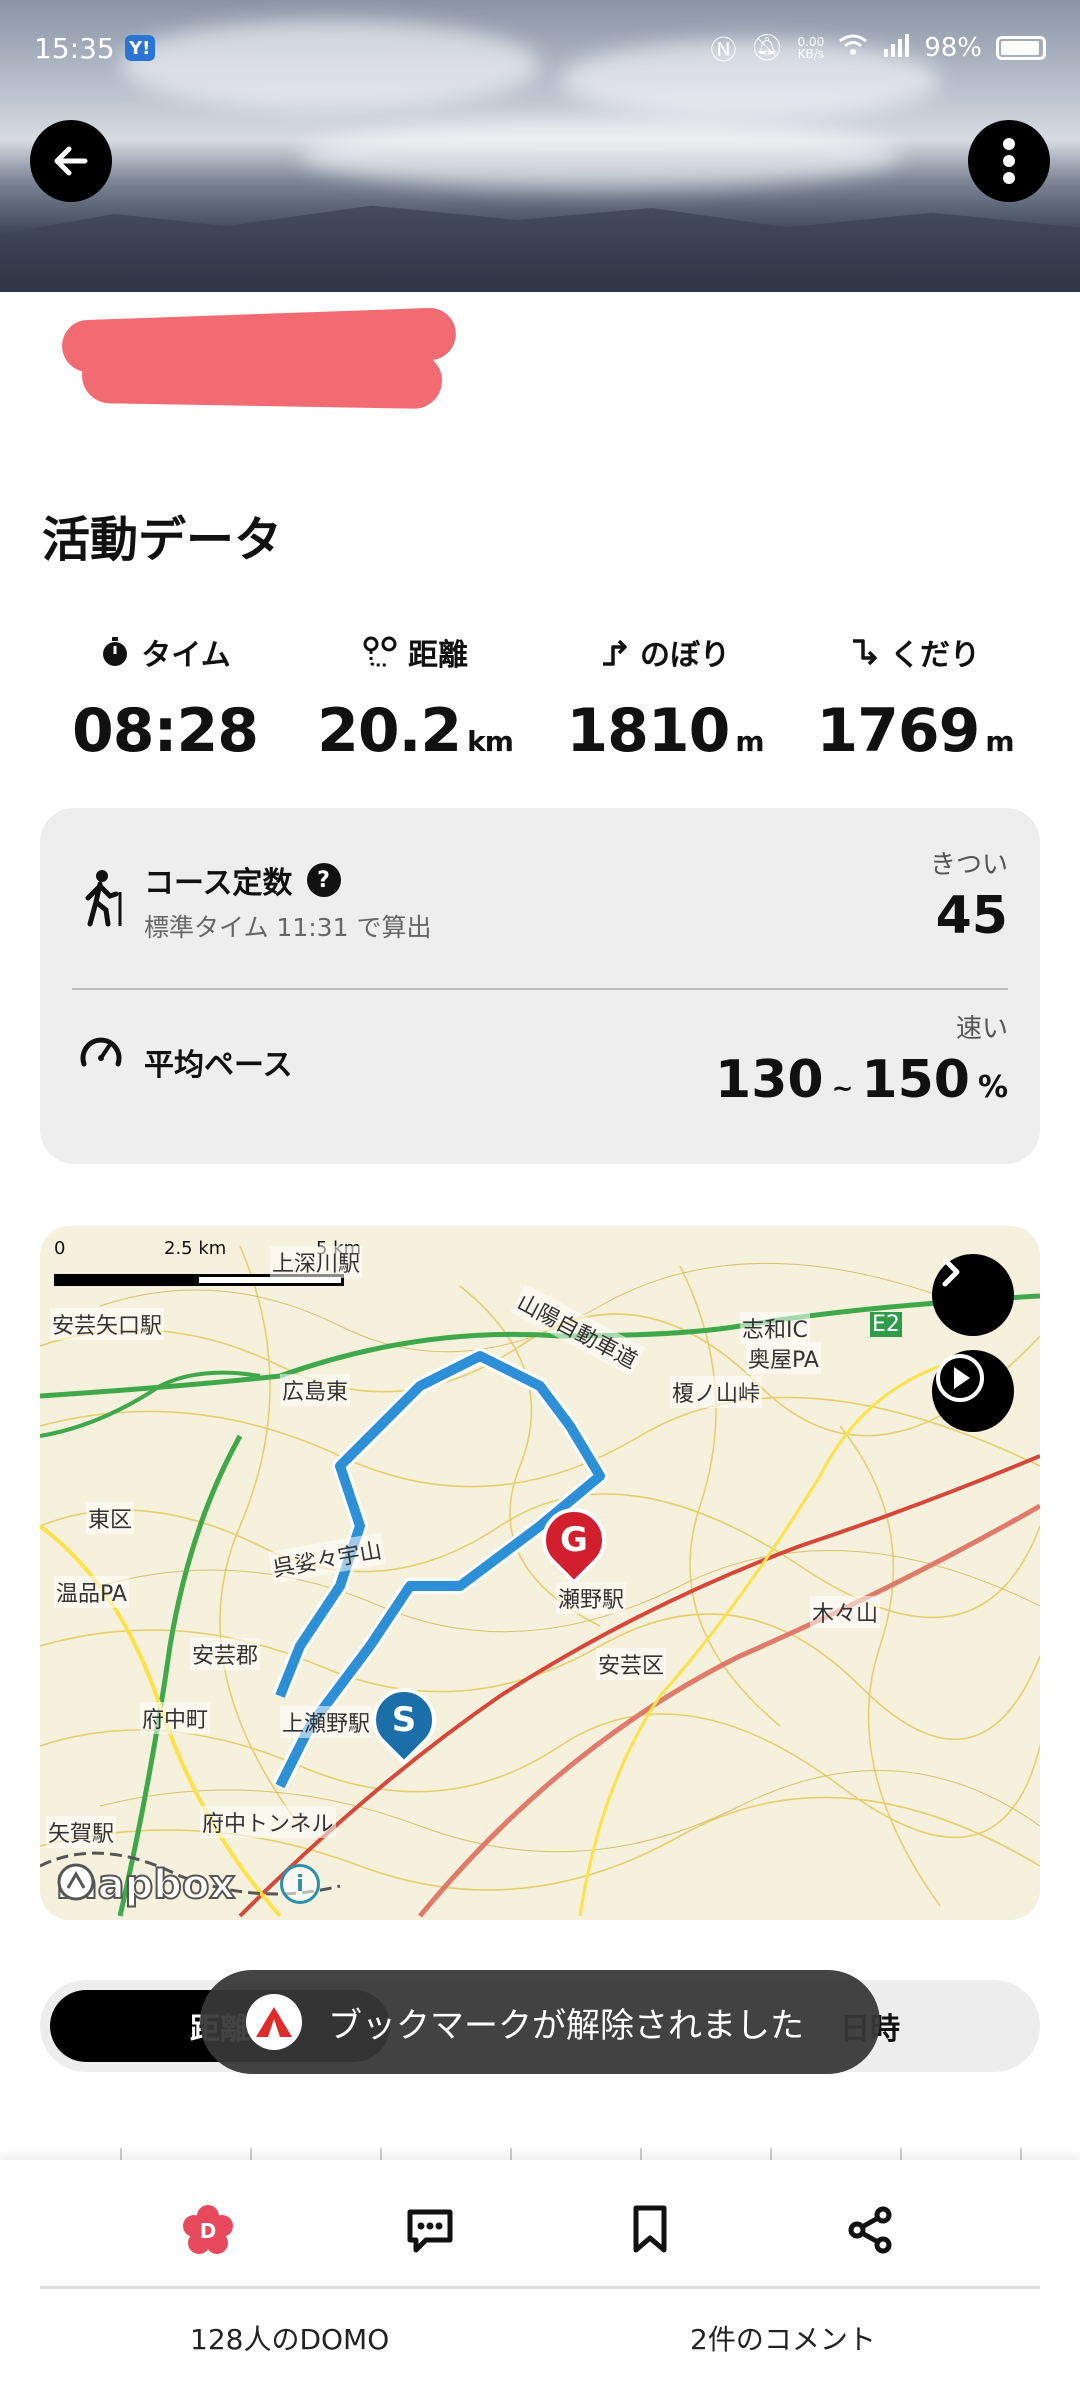 This screenshot has height=2400, width=1080. Describe the element at coordinates (438, 655) in the screenshot. I see `stat-distance-label: 距離` at that location.